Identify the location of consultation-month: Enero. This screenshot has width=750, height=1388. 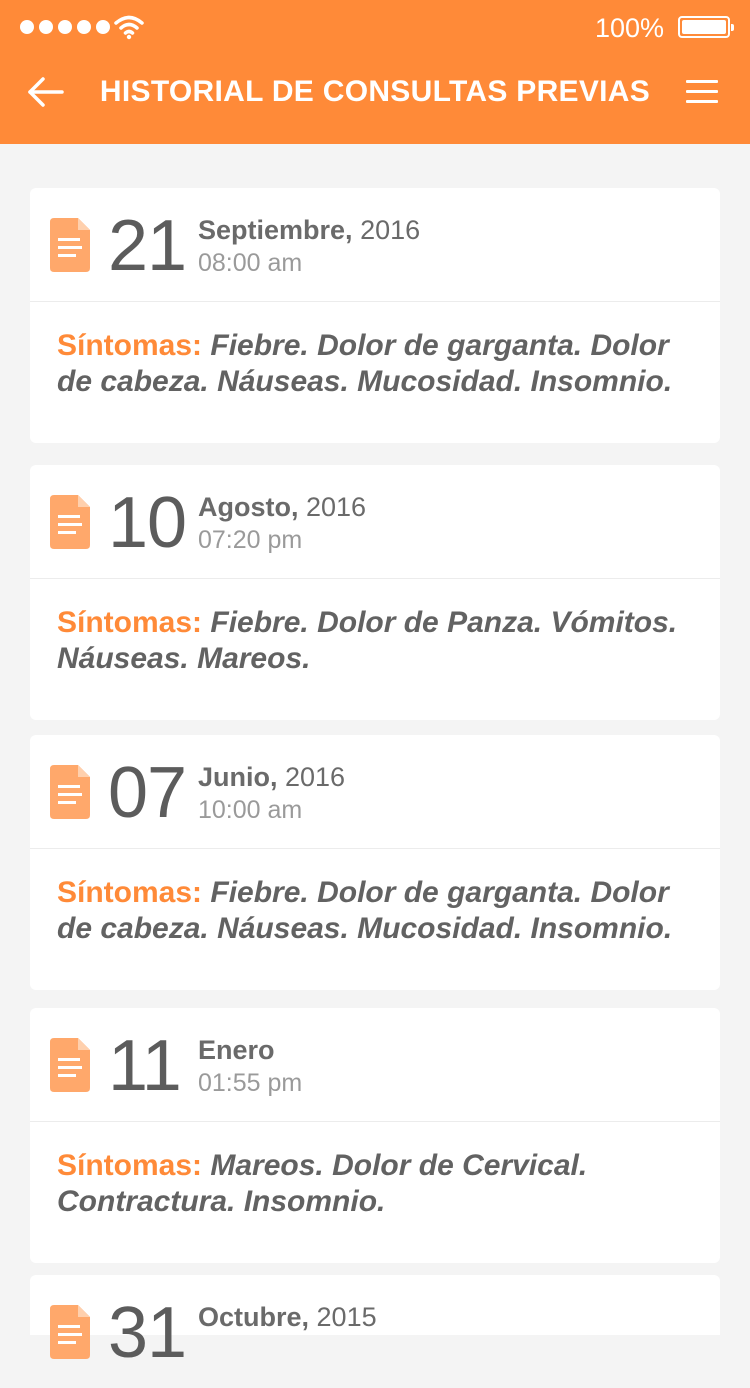
(236, 1050).